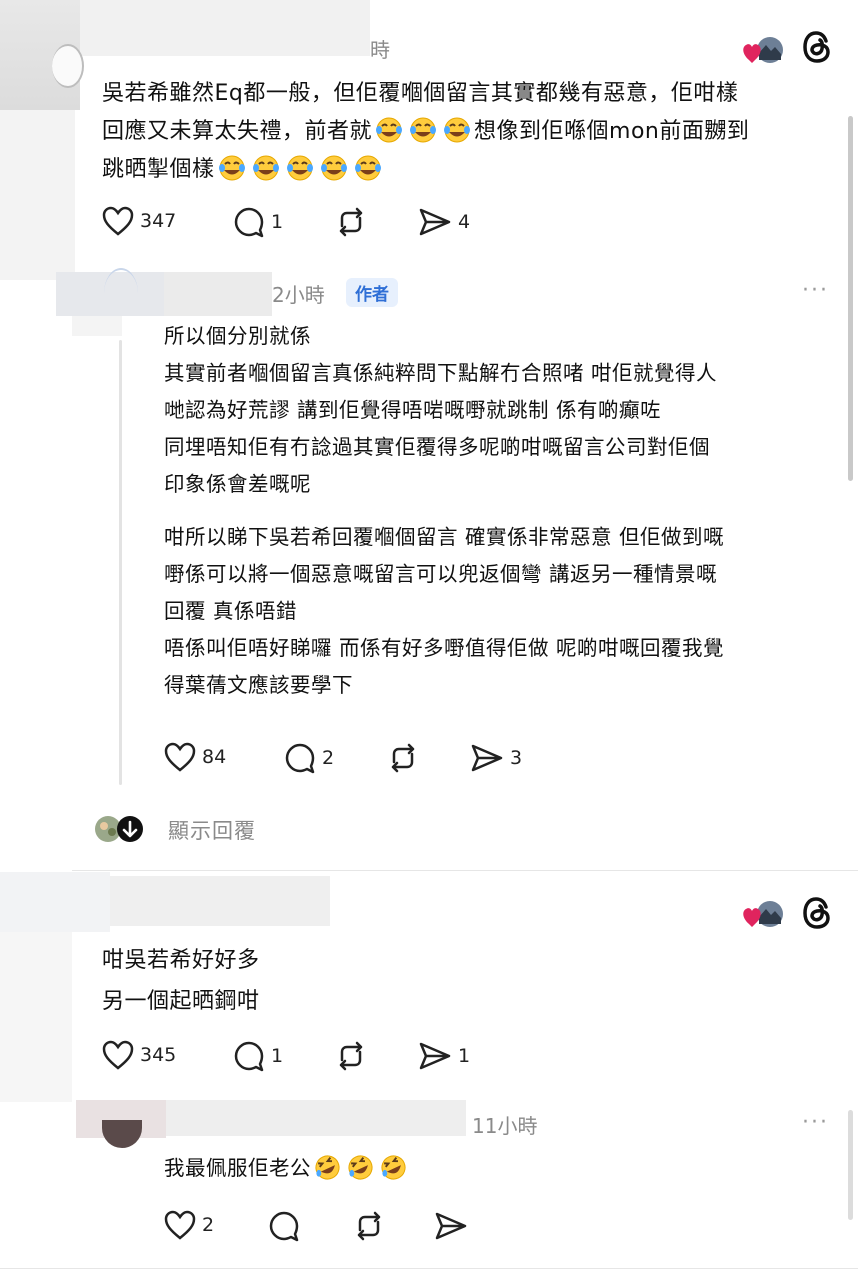  Describe the element at coordinates (237, 336) in the screenshot. I see `reply-line: 所以個分別就係` at that location.